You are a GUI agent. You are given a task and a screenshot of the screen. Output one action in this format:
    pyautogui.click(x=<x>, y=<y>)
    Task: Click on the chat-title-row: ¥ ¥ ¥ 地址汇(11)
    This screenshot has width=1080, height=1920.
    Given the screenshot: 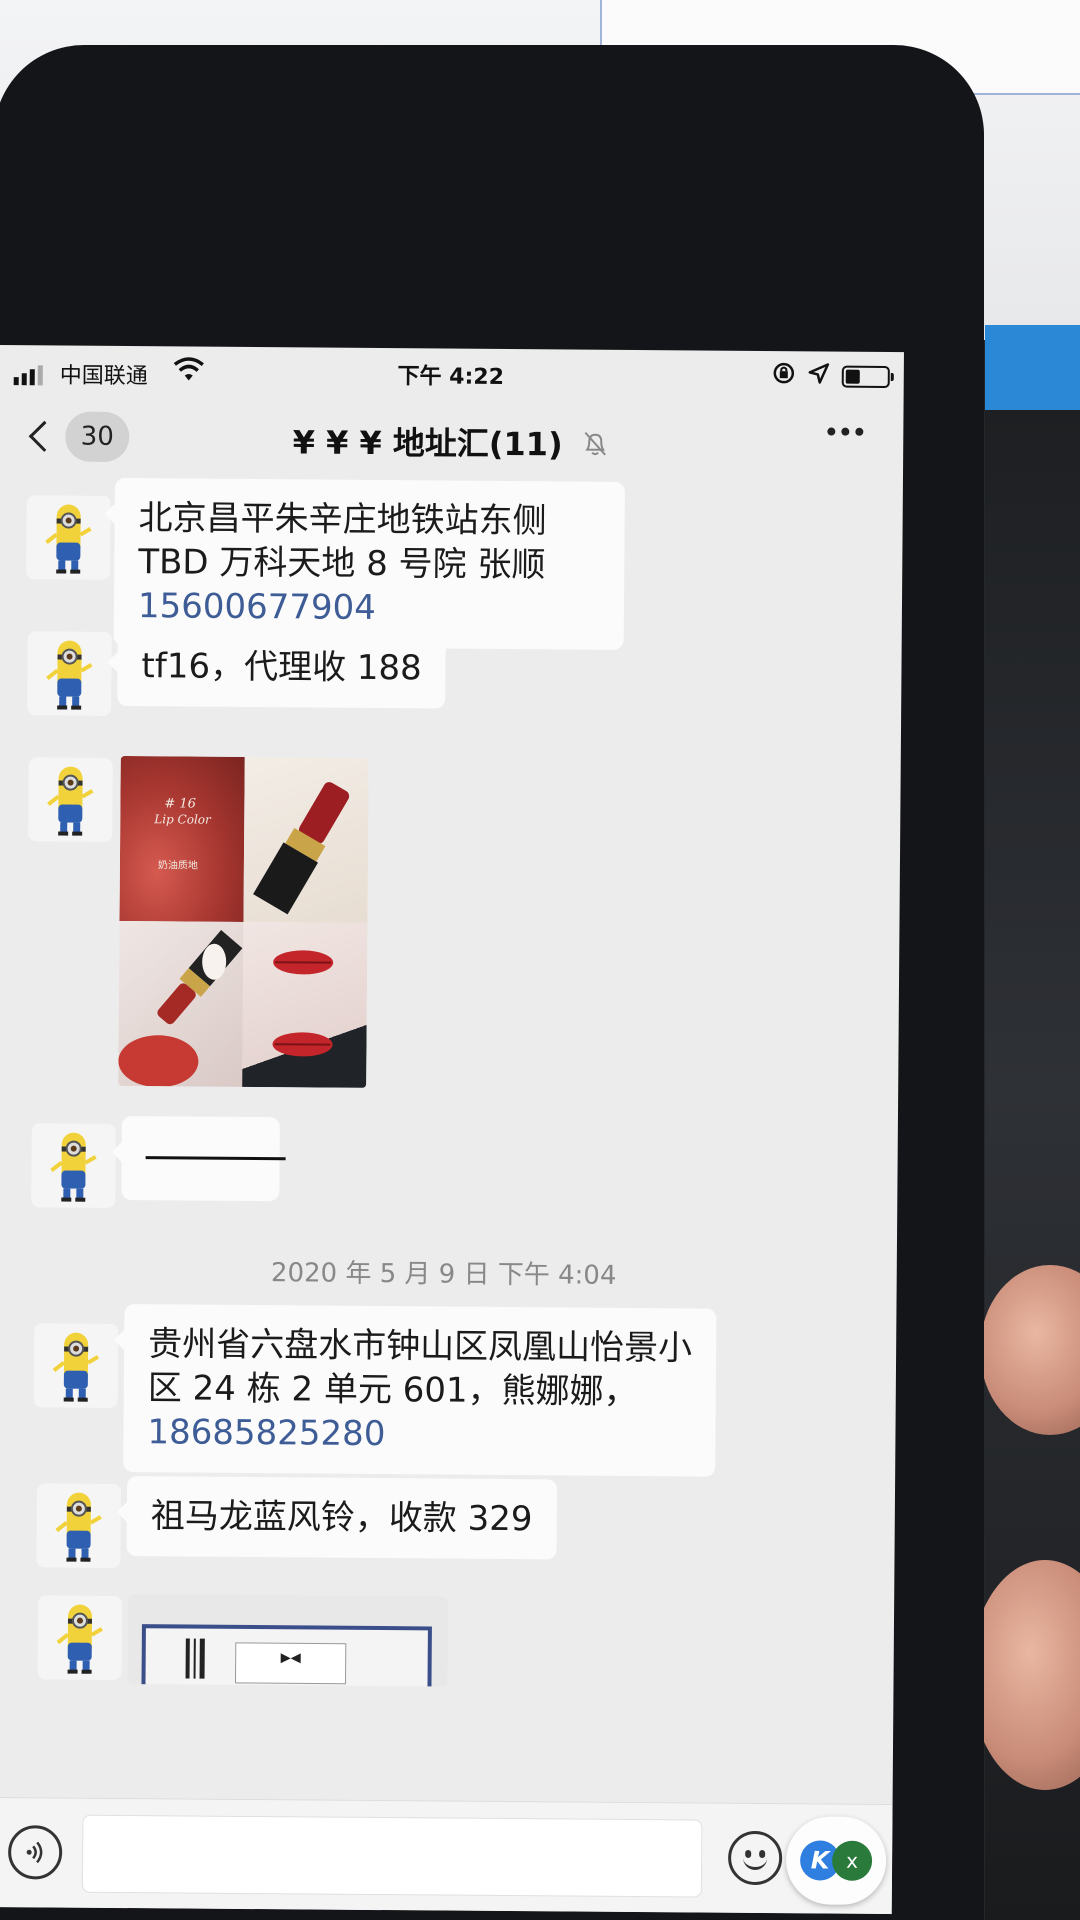 What is the action you would take?
    pyautogui.click(x=451, y=441)
    